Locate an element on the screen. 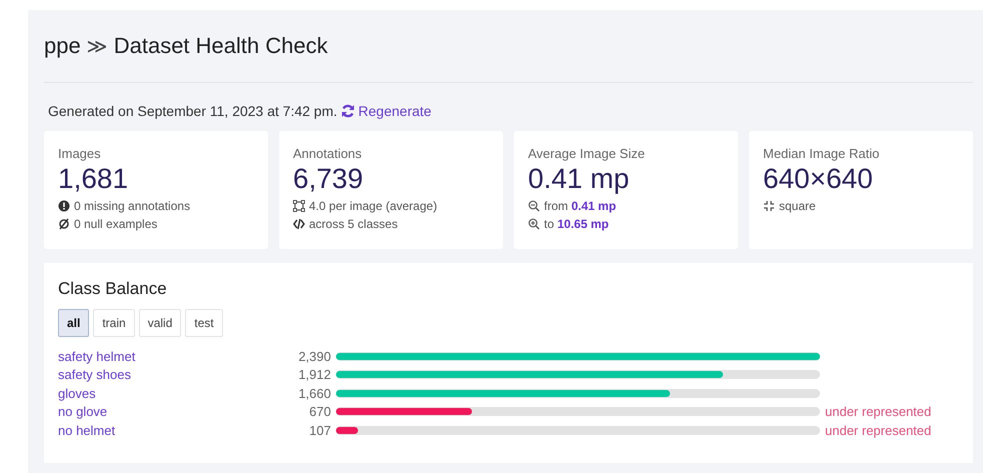  stat-value: 640×640 is located at coordinates (818, 179).